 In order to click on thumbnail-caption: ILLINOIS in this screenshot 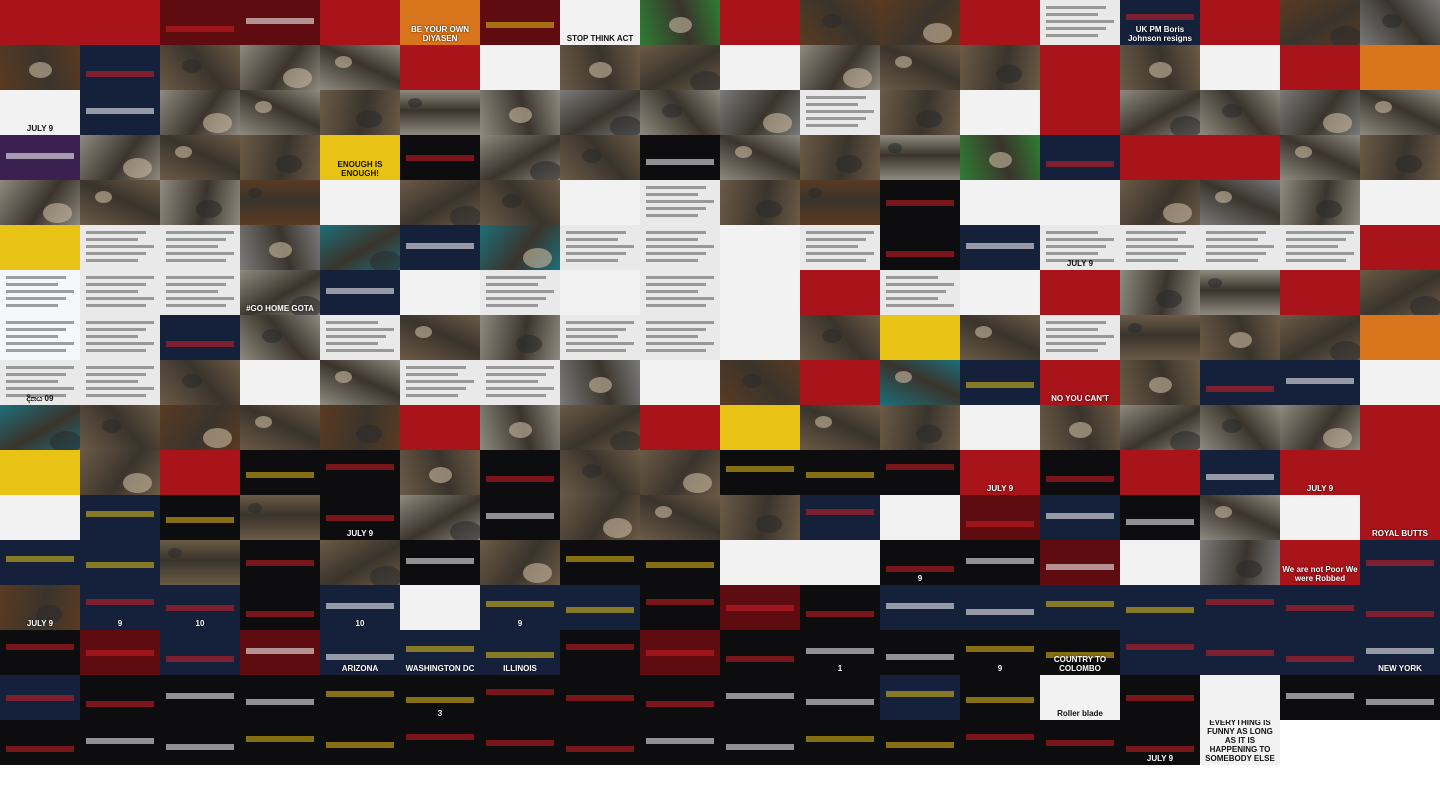, I will do `click(520, 668)`.